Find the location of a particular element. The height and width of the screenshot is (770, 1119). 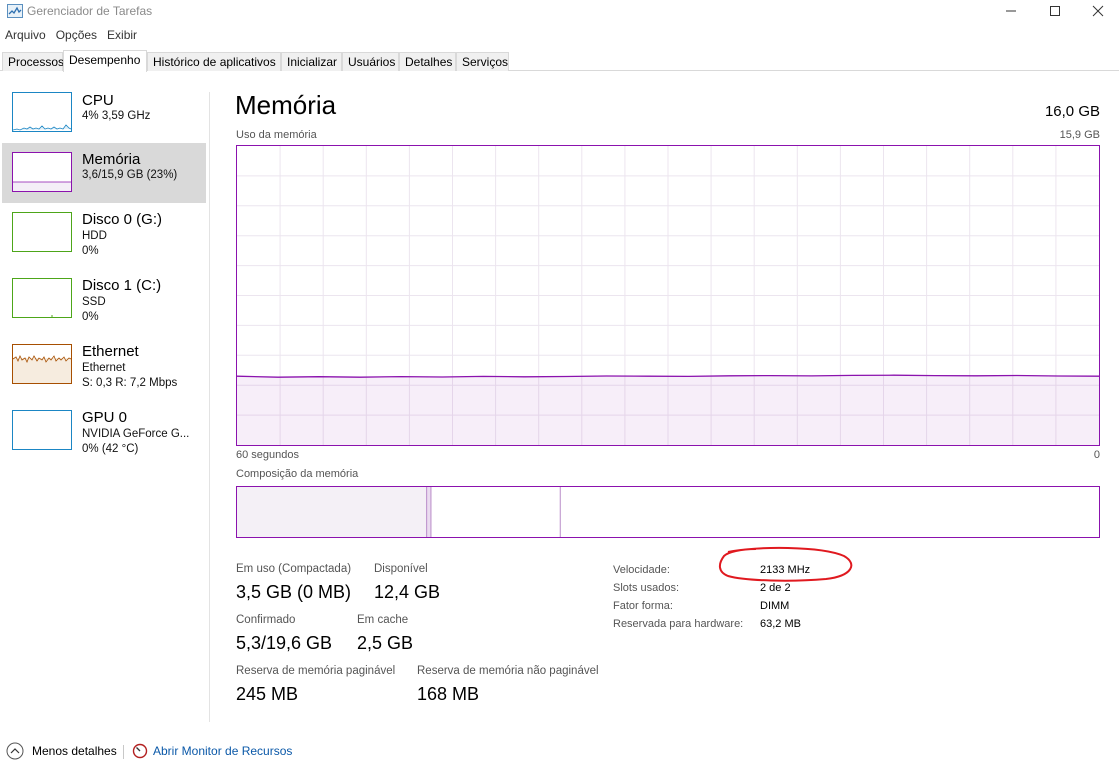

sidebar-item-detail: 4% 3,59 GHz is located at coordinates (116, 116).